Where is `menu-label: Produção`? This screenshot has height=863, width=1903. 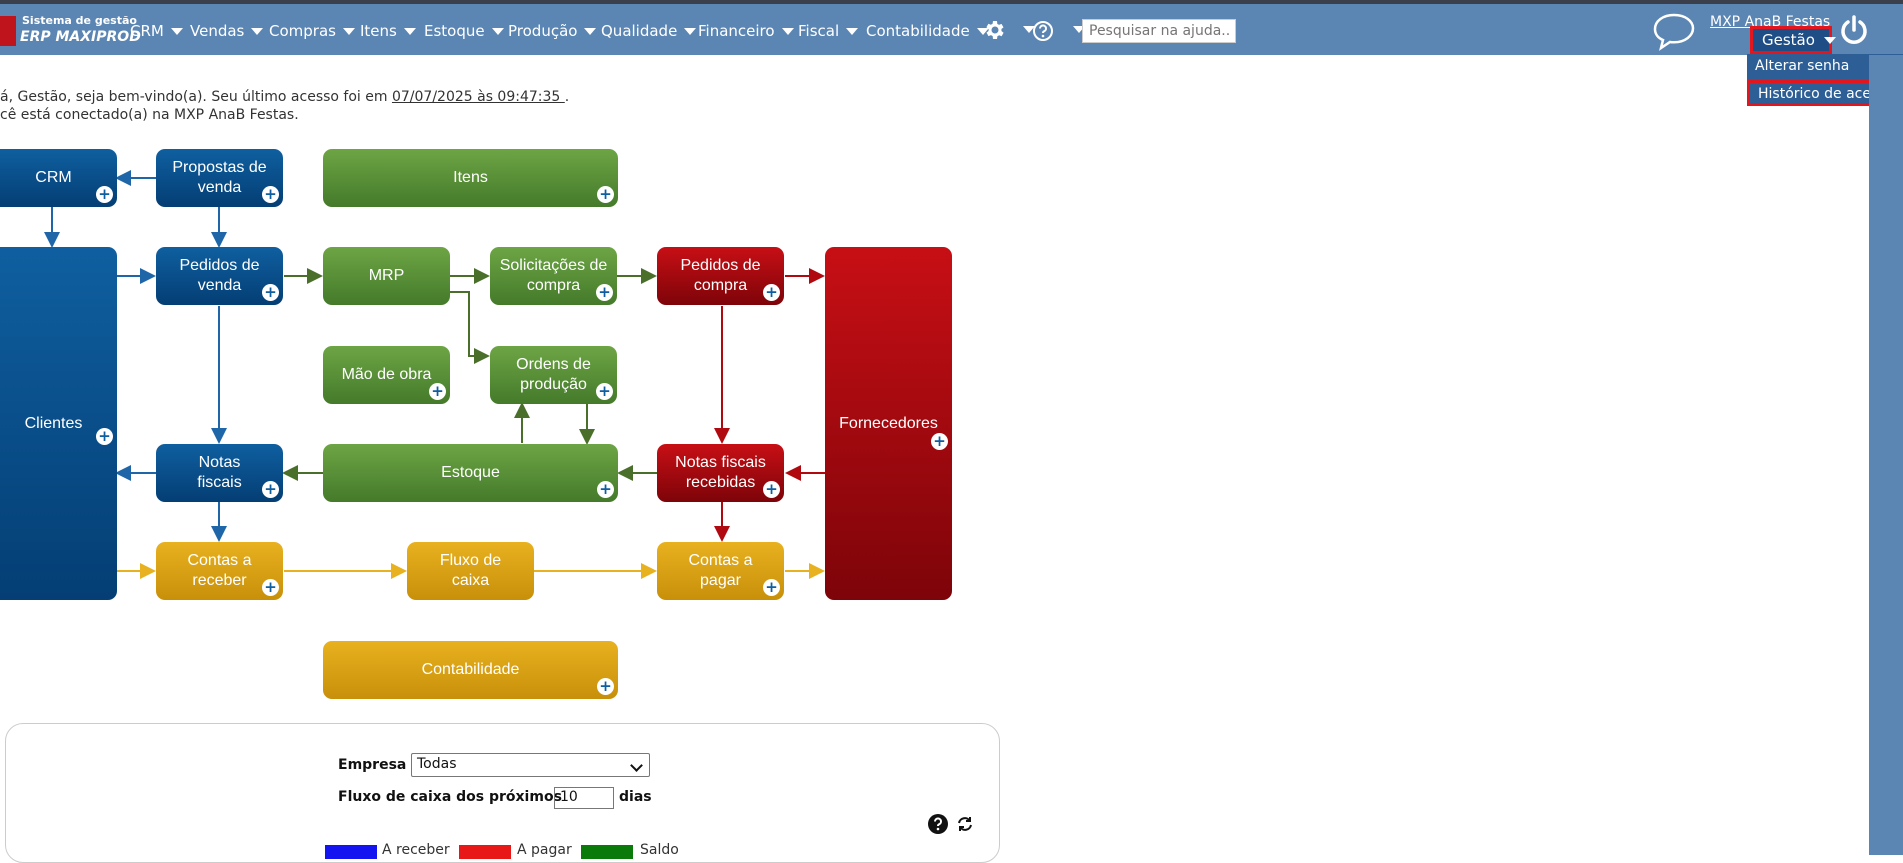 menu-label: Produção is located at coordinates (543, 31).